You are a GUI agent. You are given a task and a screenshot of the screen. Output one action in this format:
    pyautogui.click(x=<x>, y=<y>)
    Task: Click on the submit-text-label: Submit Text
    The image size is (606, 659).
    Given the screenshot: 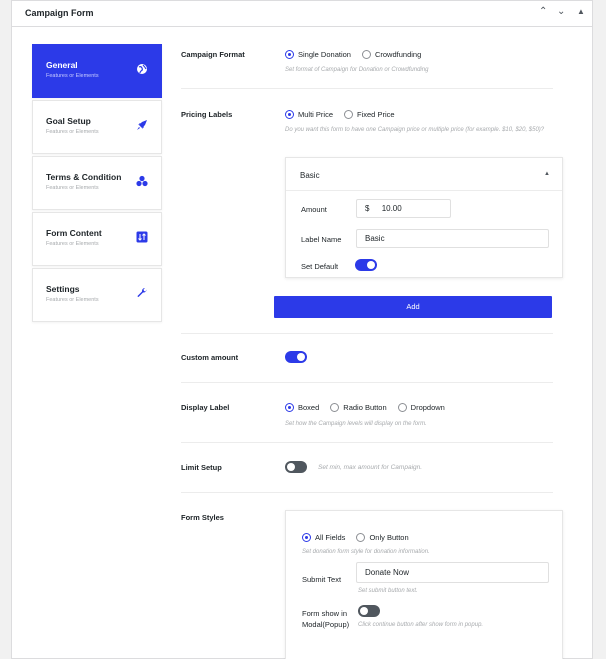 What is the action you would take?
    pyautogui.click(x=322, y=579)
    